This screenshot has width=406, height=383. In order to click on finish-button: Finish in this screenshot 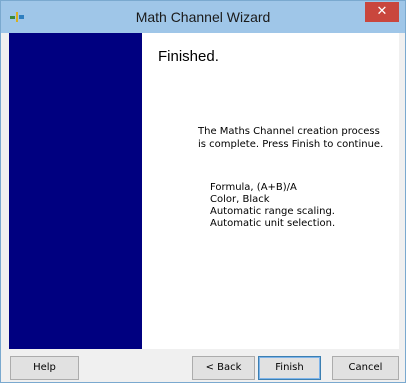, I will do `click(289, 368)`.